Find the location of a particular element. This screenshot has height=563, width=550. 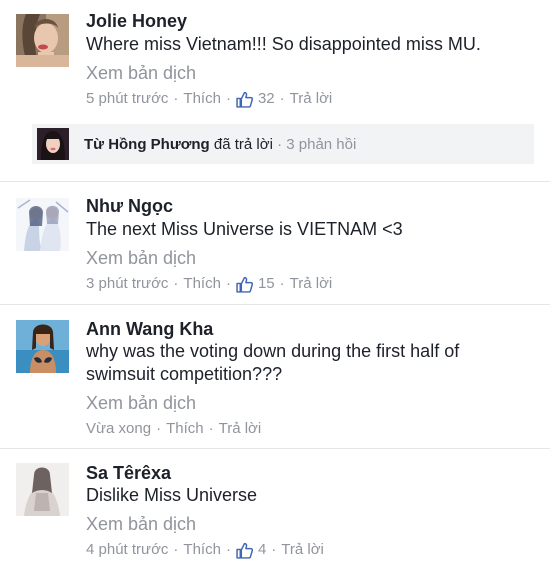

comment-meta: 5 phút trước · Thích · 32 · Trả lời is located at coordinates (312, 99).